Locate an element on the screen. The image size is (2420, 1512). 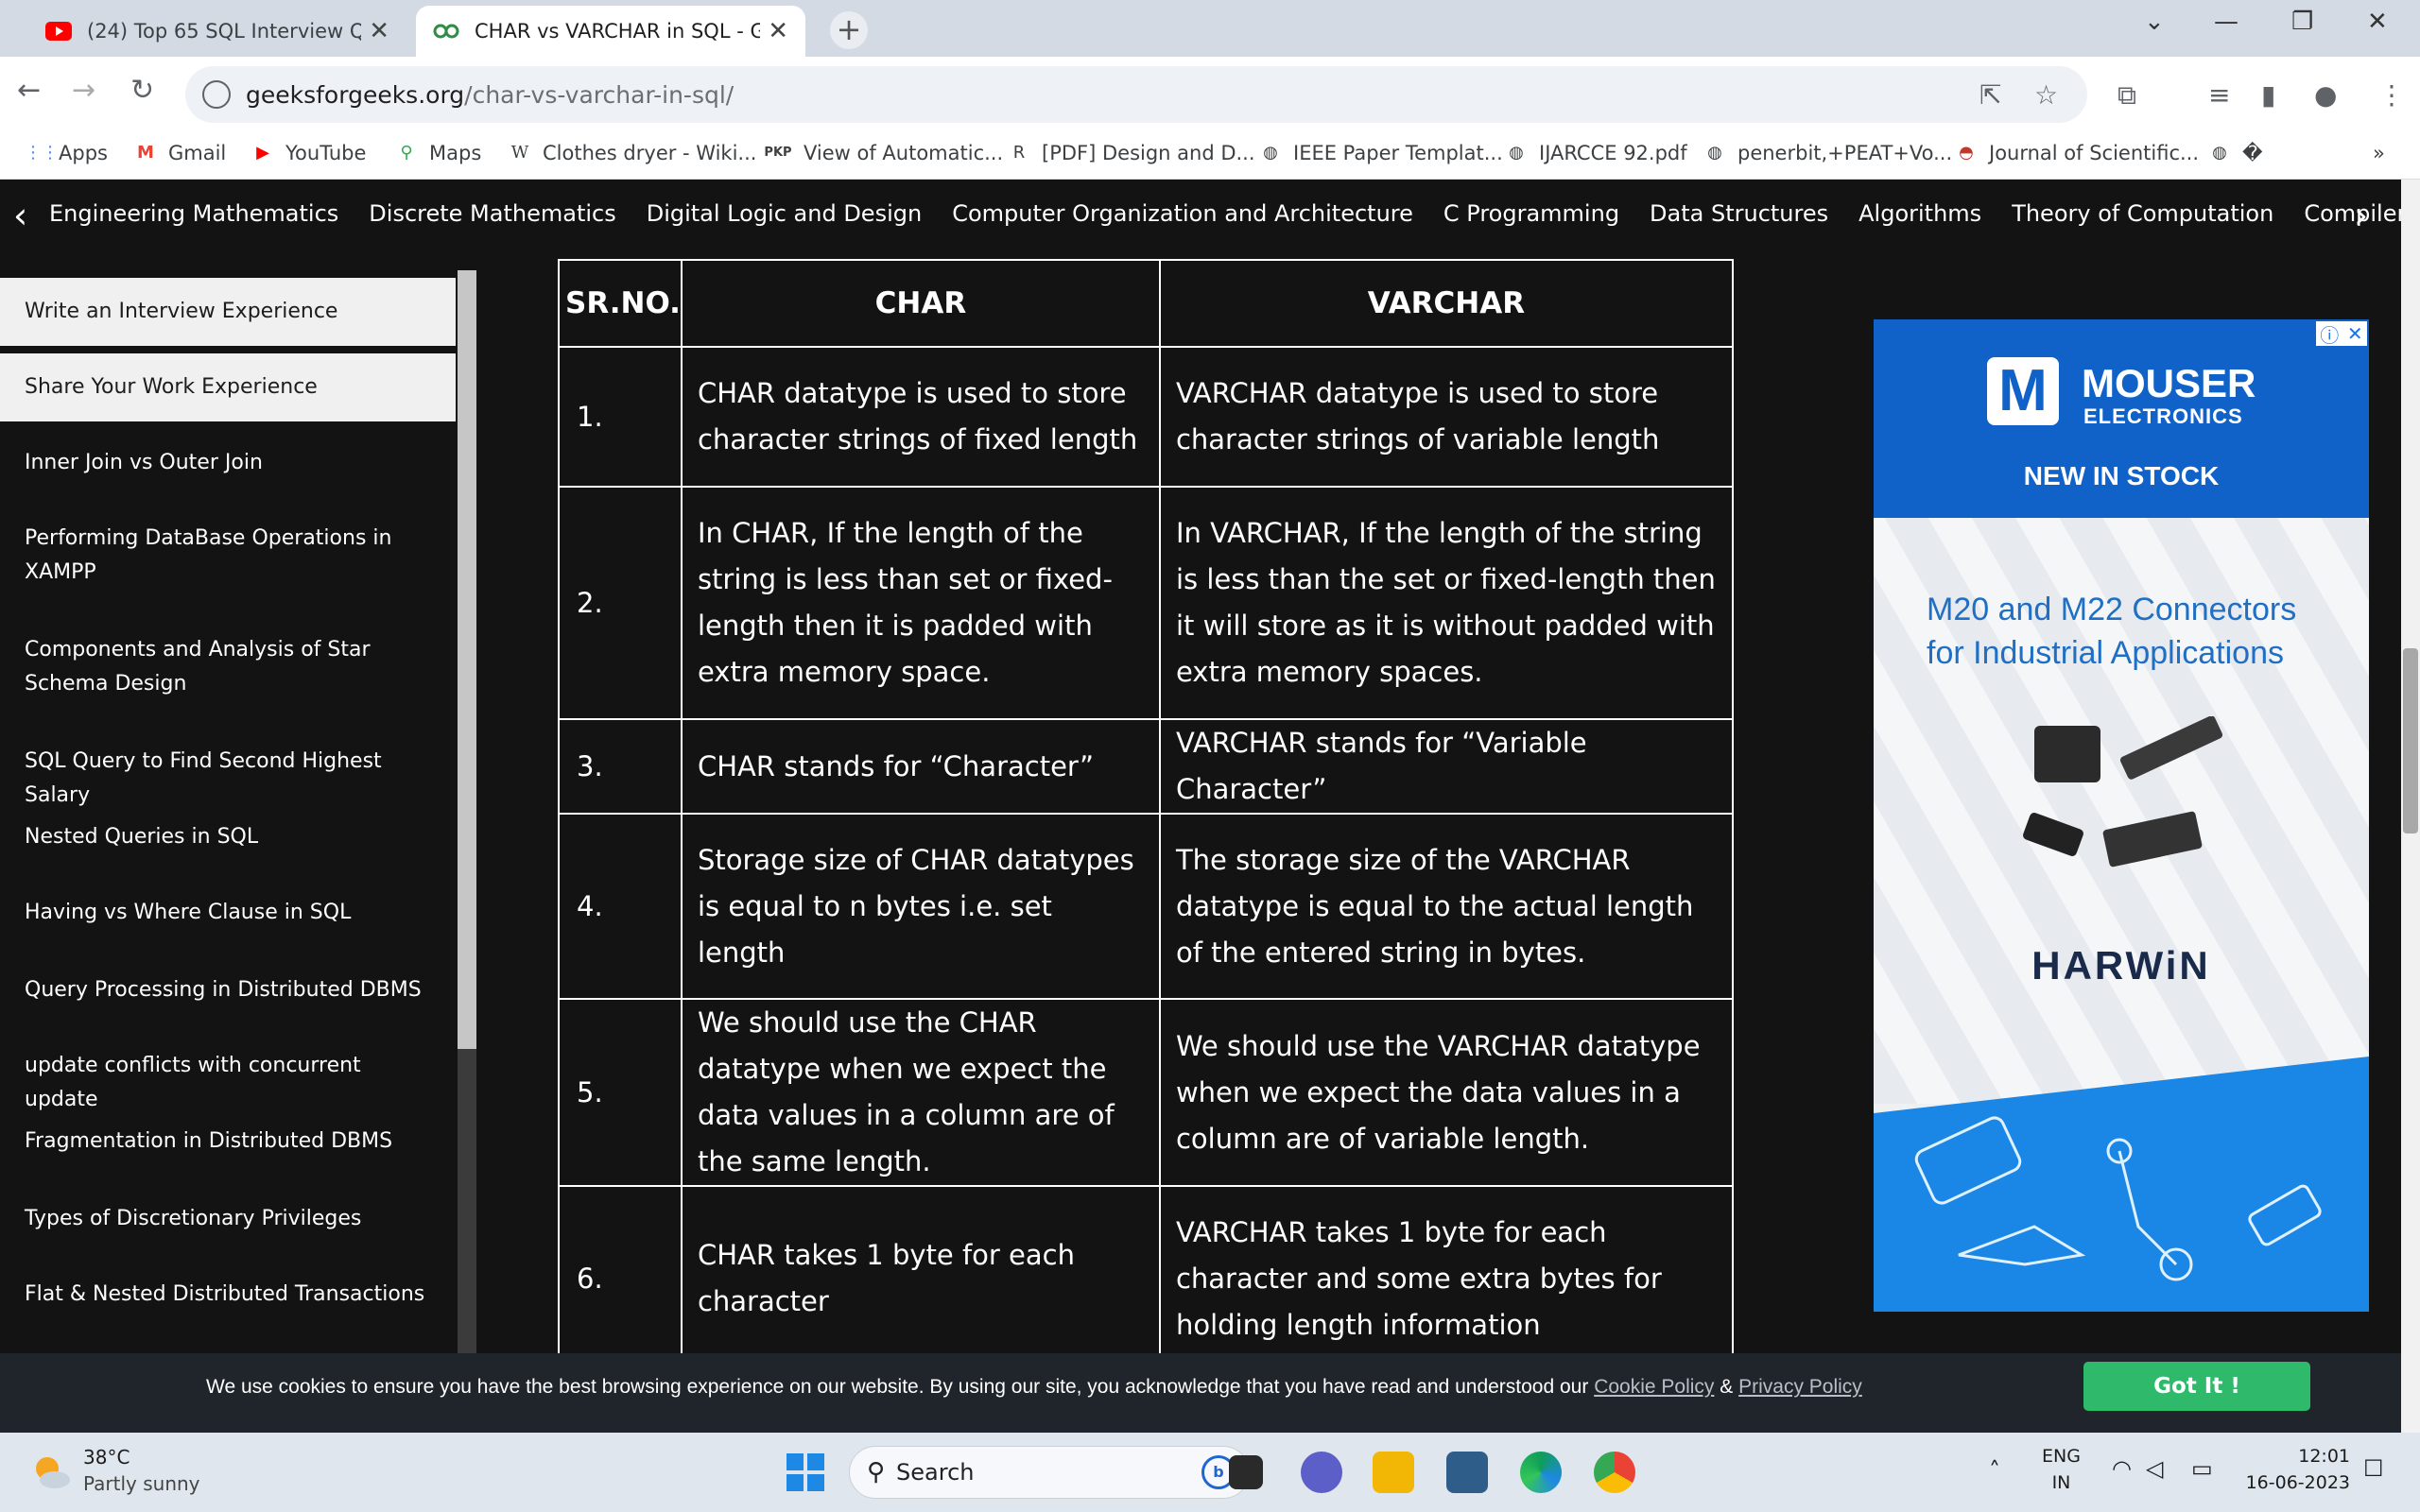
nav-right-arrow-icon: › is located at coordinates (2361, 215).